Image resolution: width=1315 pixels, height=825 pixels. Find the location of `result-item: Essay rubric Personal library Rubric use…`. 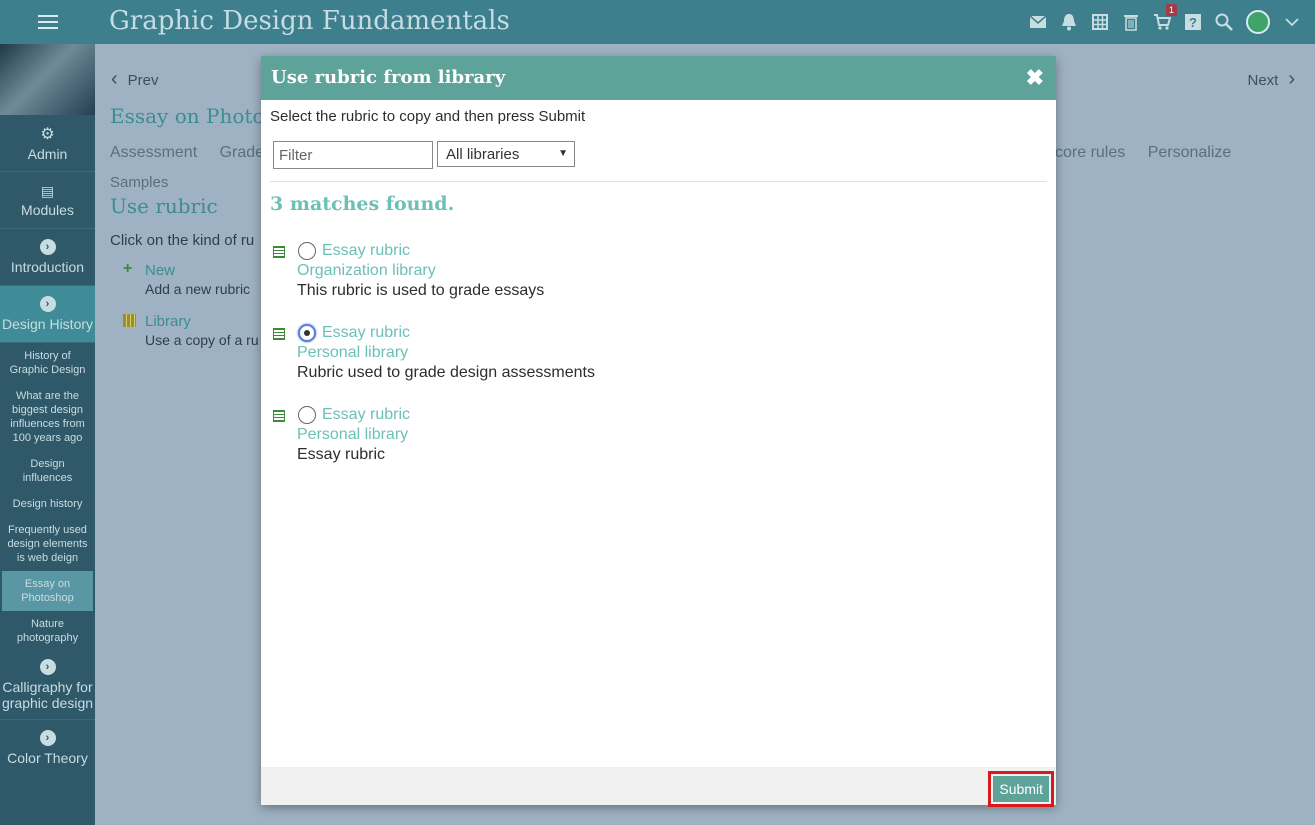

result-item: Essay rubric Personal library Rubric use… is located at coordinates (623, 359).